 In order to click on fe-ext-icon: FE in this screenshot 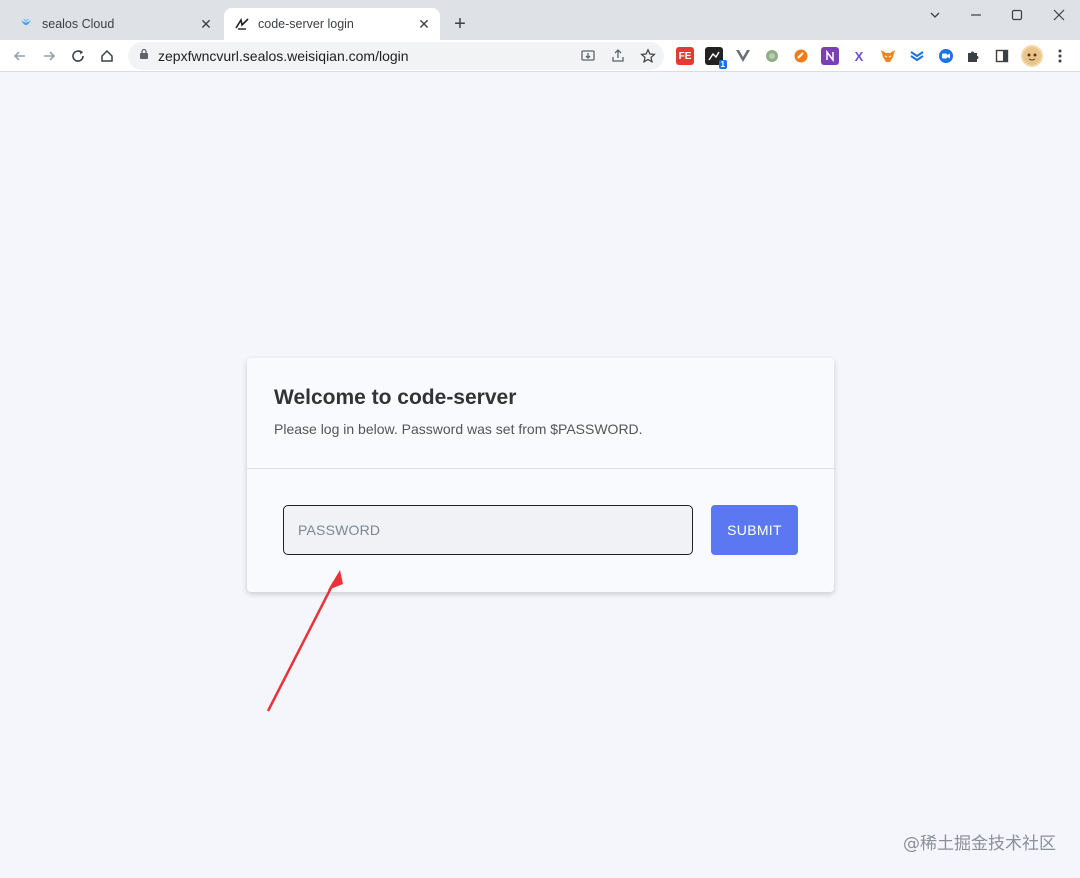, I will do `click(685, 56)`.